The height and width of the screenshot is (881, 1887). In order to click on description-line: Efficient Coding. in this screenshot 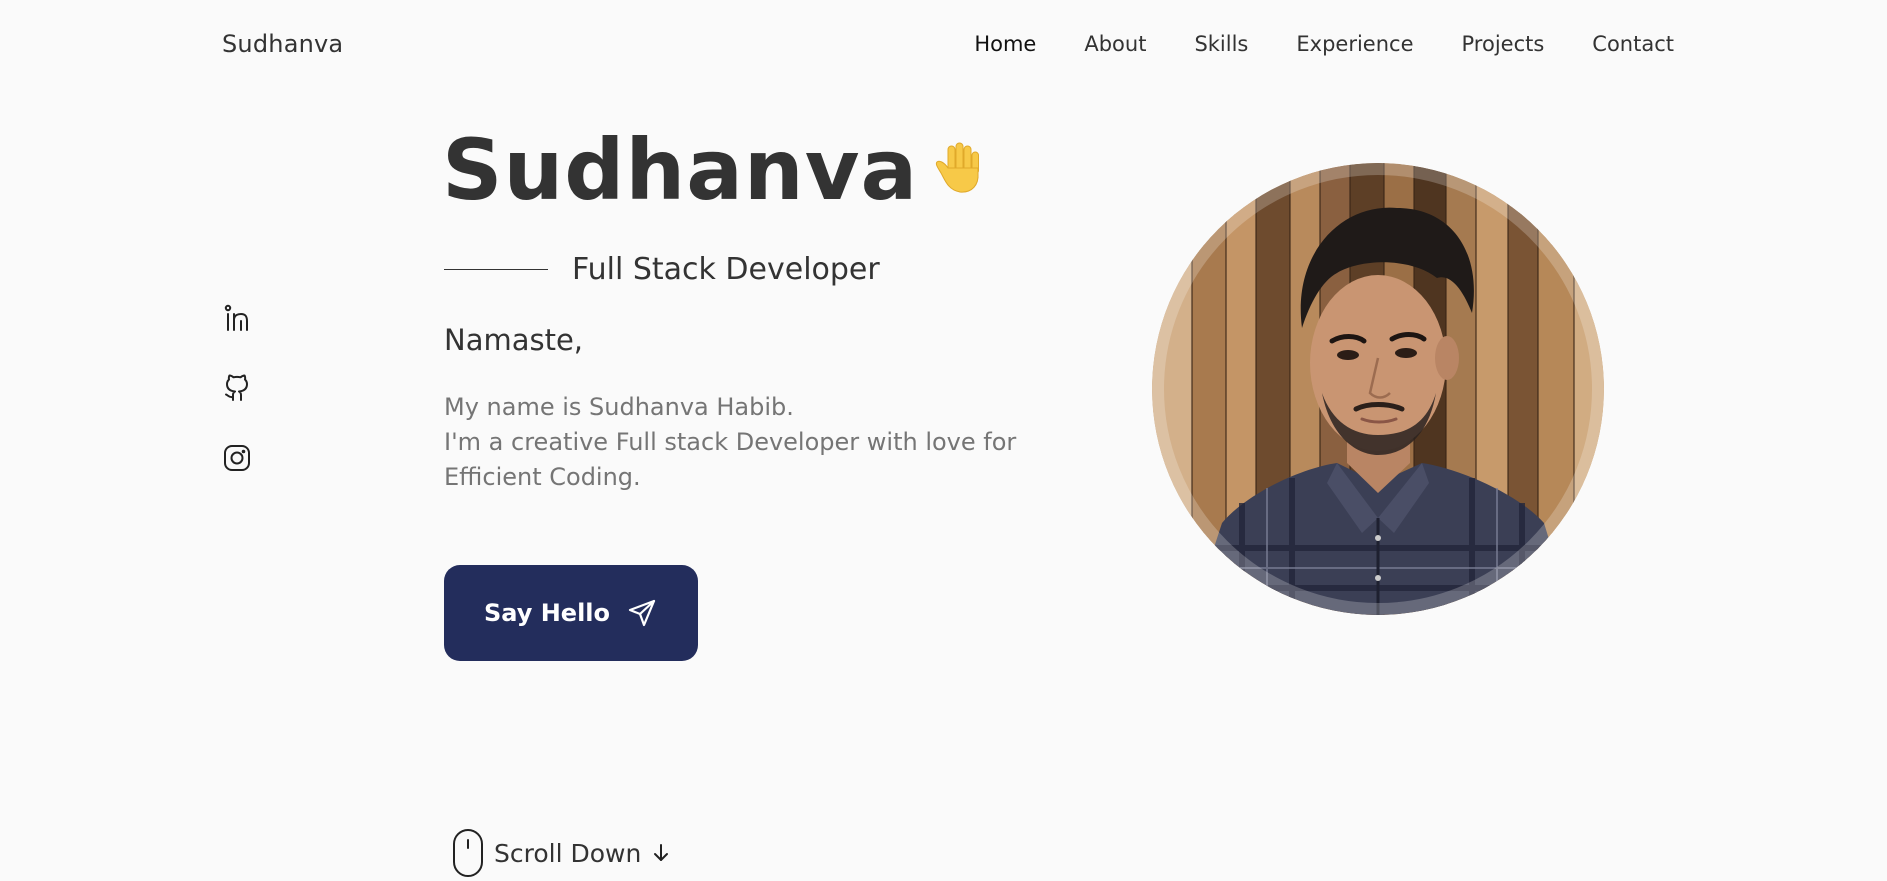, I will do `click(542, 477)`.